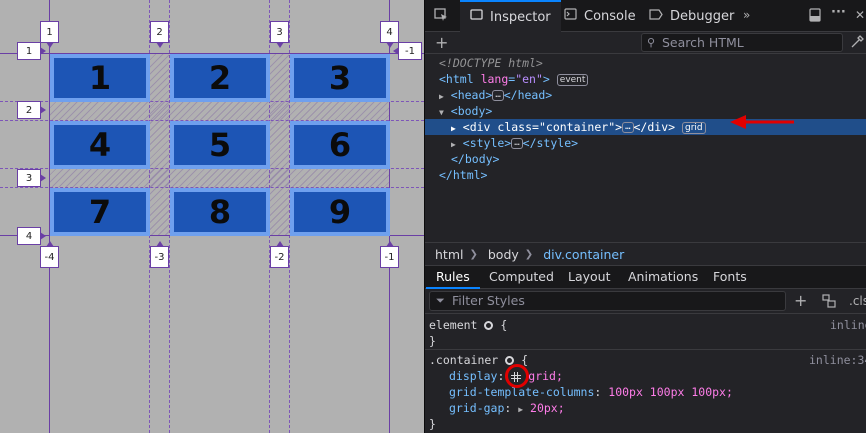 This screenshot has width=866, height=433. What do you see at coordinates (838, 12) in the screenshot?
I see `more-options-icon: ···` at bounding box center [838, 12].